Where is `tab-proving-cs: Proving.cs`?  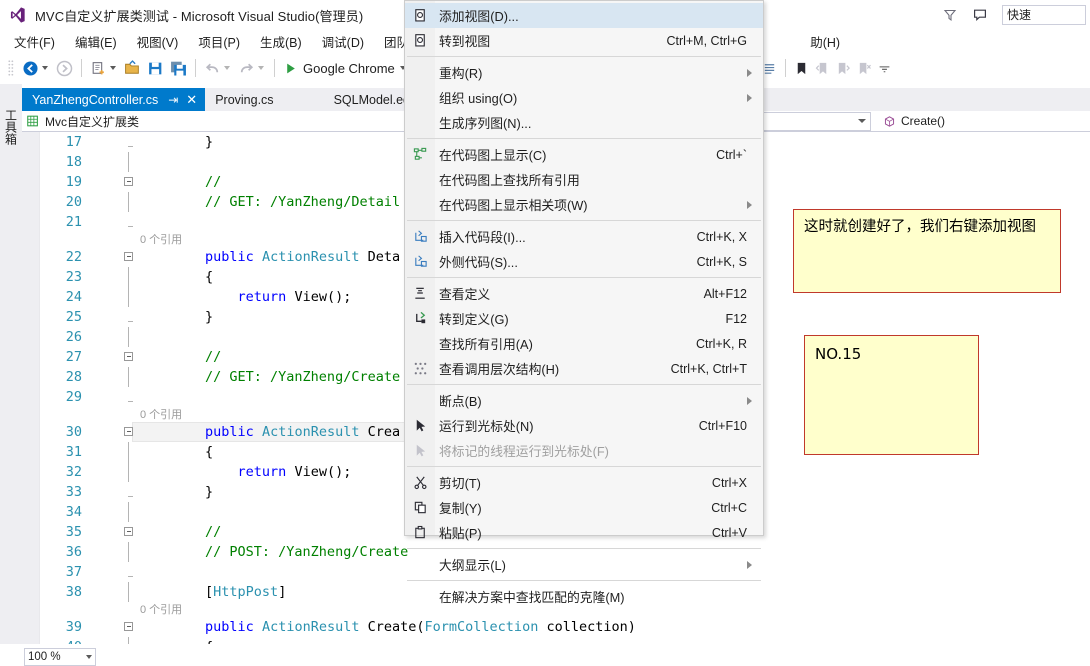 tab-proving-cs: Proving.cs is located at coordinates (243, 99).